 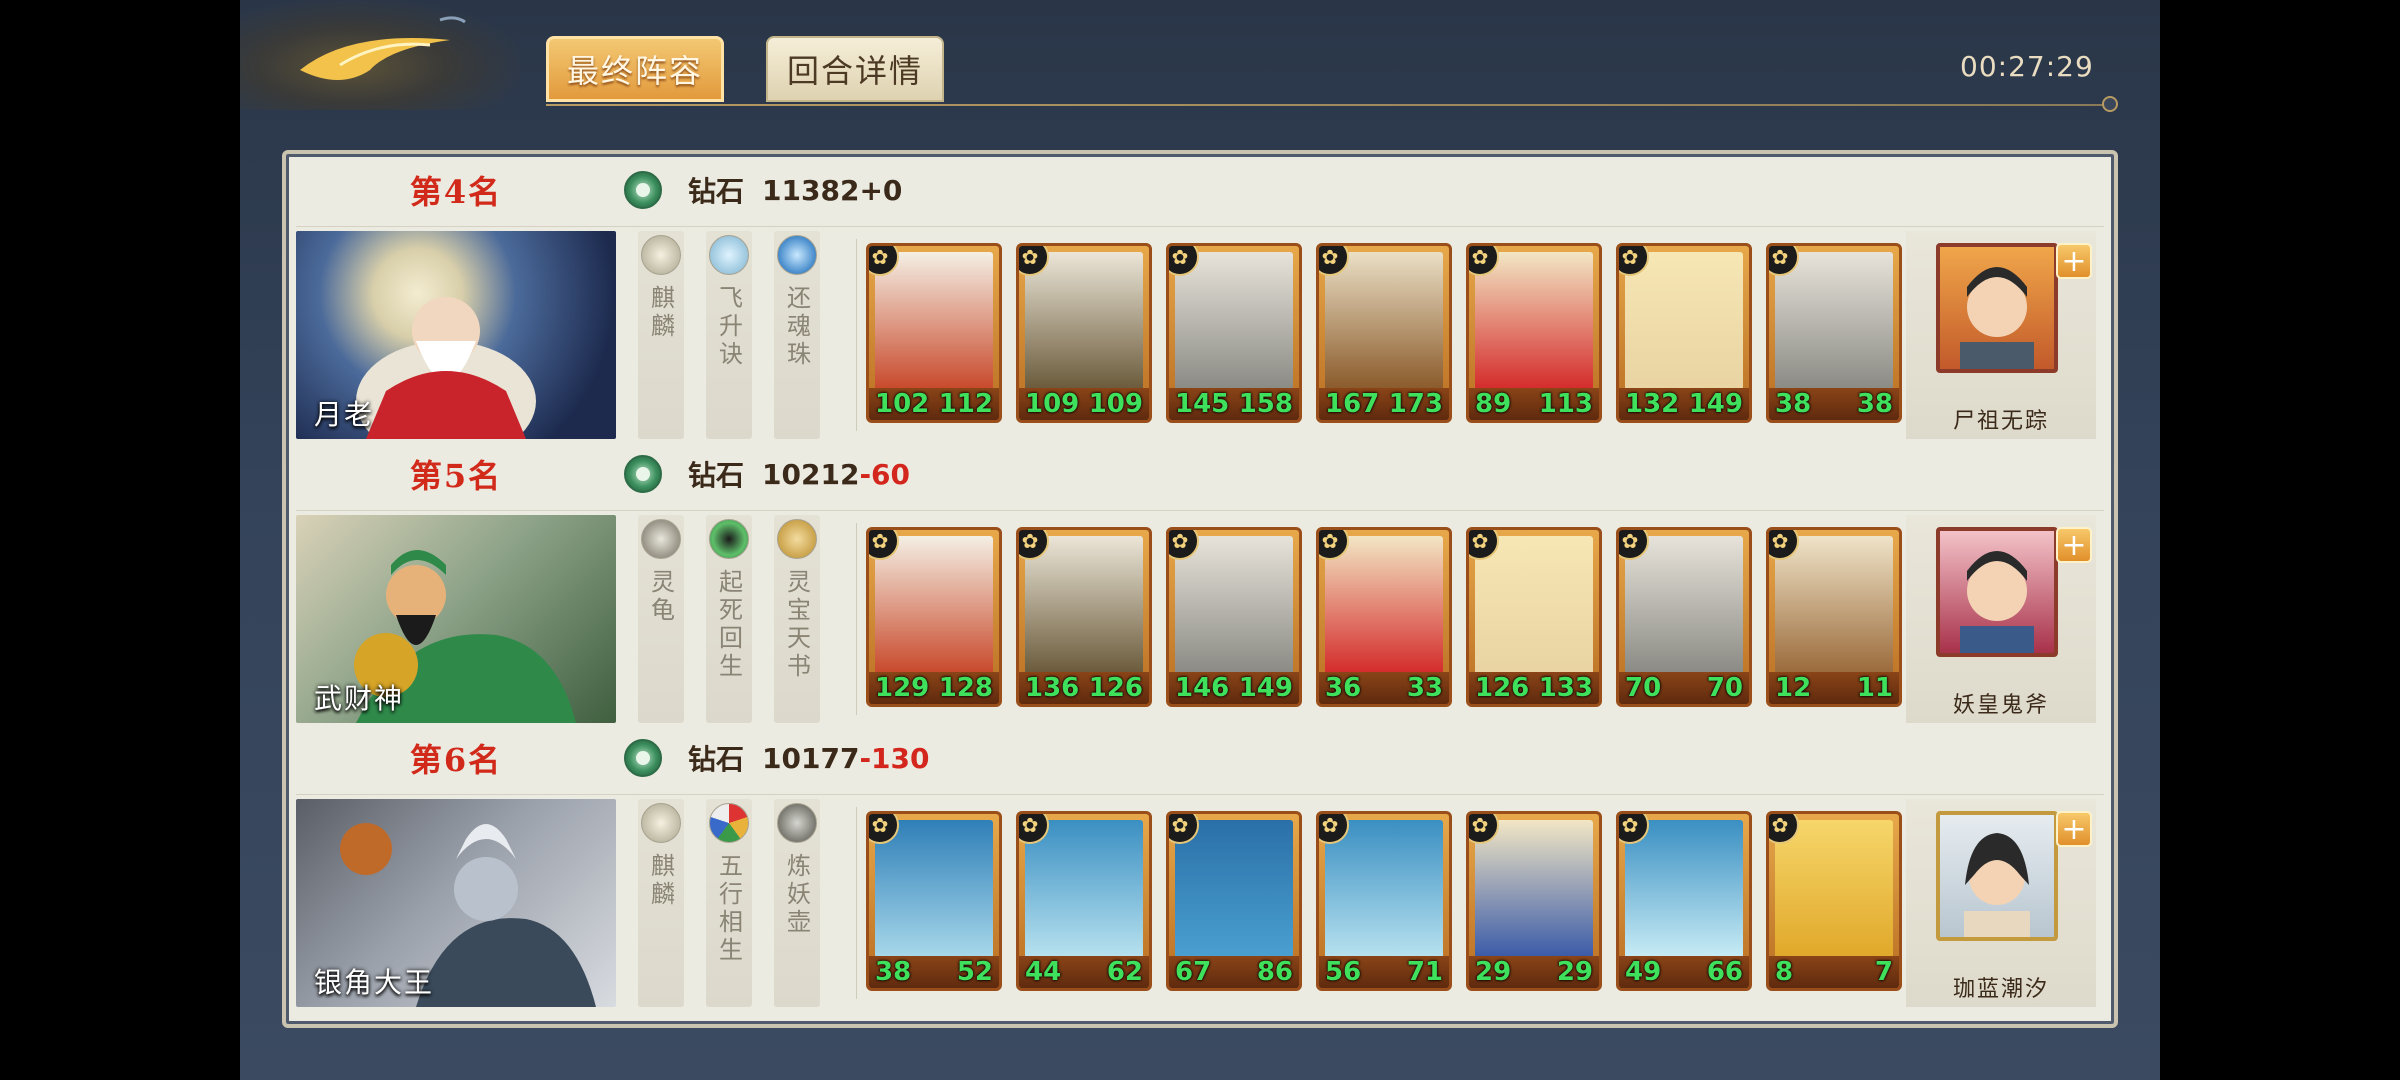 What do you see at coordinates (1493, 404) in the screenshot?
I see `unit-attack: 89` at bounding box center [1493, 404].